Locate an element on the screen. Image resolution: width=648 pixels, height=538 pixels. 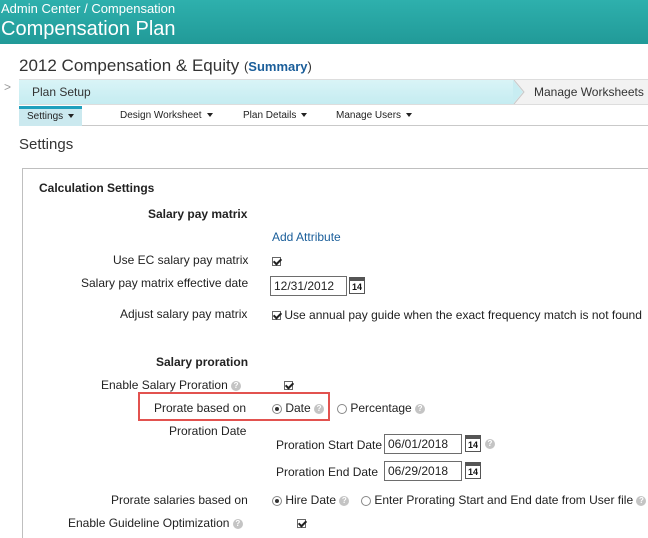
enter-dates-radio is located at coordinates (366, 500).